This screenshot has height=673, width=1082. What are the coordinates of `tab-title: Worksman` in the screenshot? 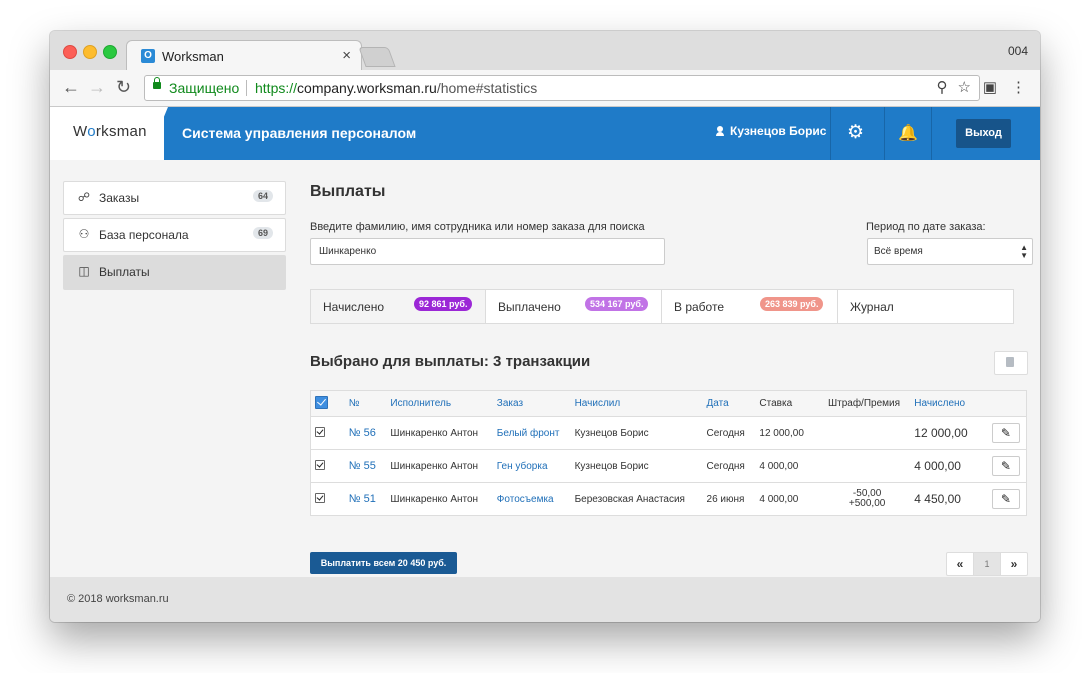 It's located at (193, 56).